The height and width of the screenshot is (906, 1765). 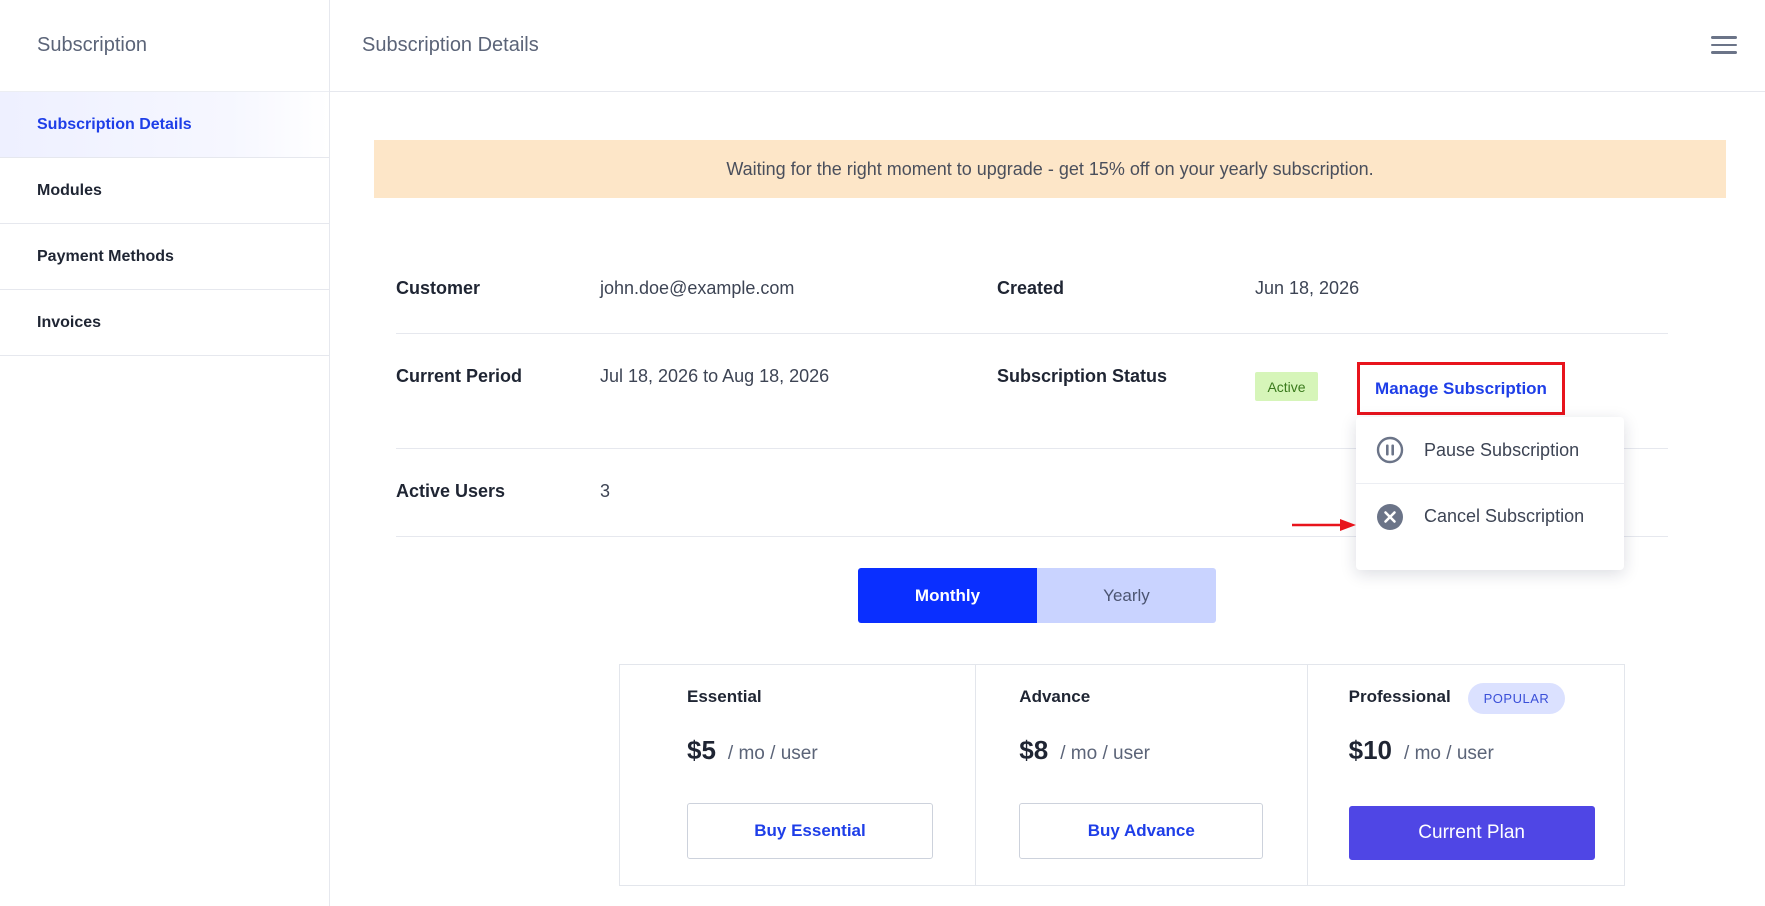 What do you see at coordinates (1724, 46) in the screenshot?
I see `hamburger-menu-icon` at bounding box center [1724, 46].